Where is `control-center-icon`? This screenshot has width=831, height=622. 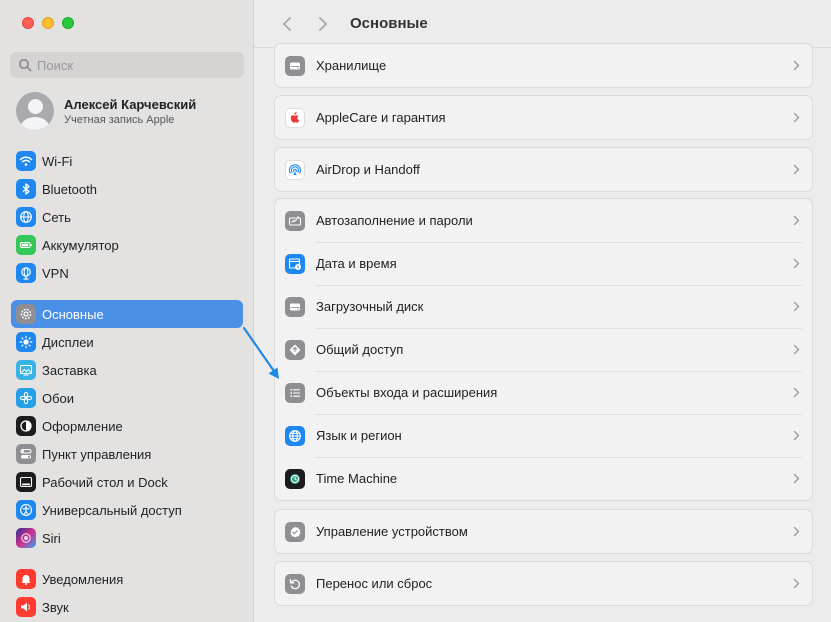
control-center-icon is located at coordinates (26, 454).